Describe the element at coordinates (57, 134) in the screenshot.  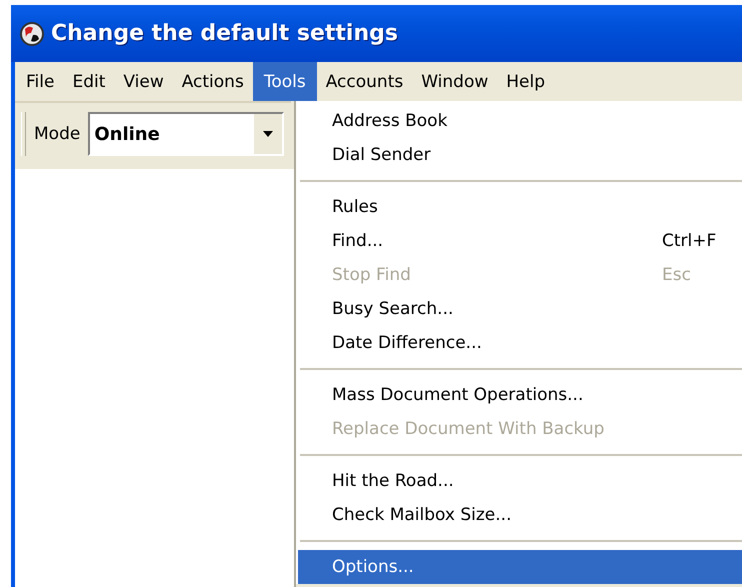
I see `mode-label: Mode` at that location.